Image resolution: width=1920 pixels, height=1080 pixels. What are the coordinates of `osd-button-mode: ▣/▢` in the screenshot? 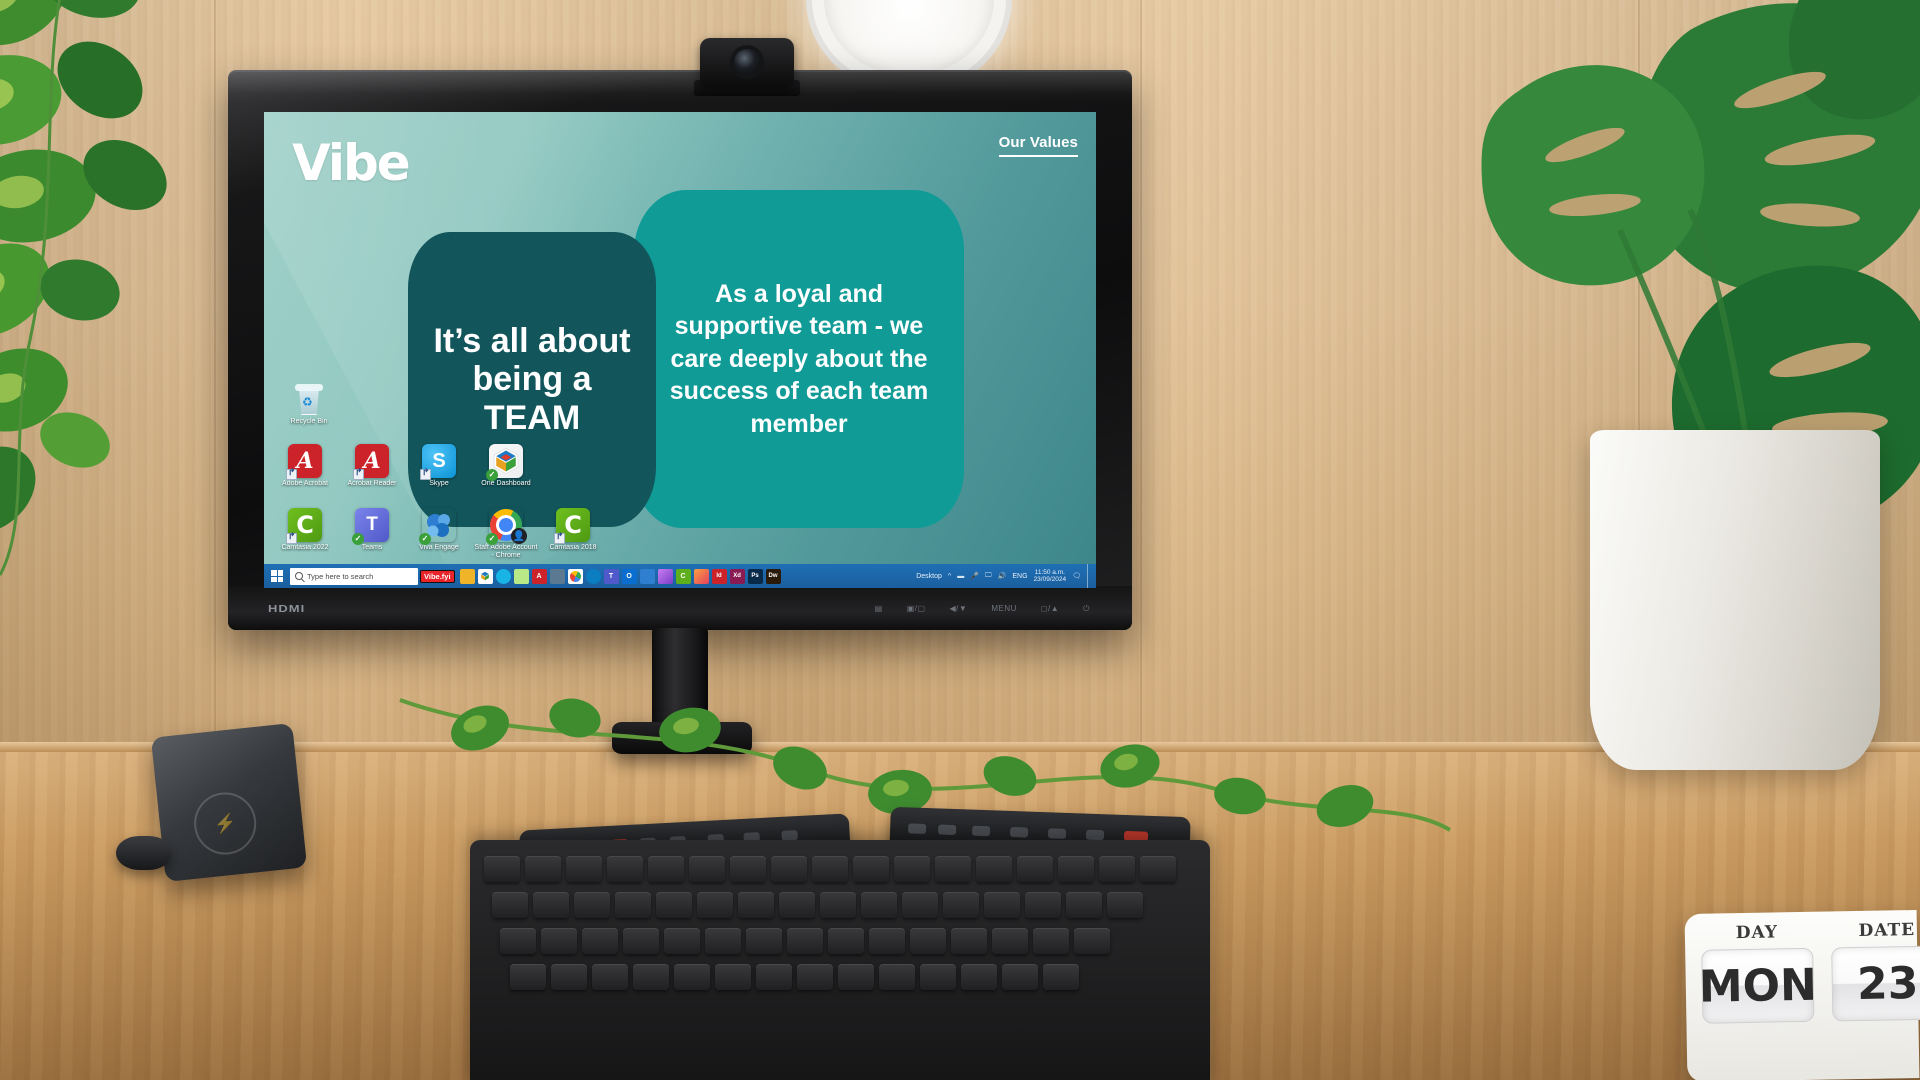 It's located at (916, 609).